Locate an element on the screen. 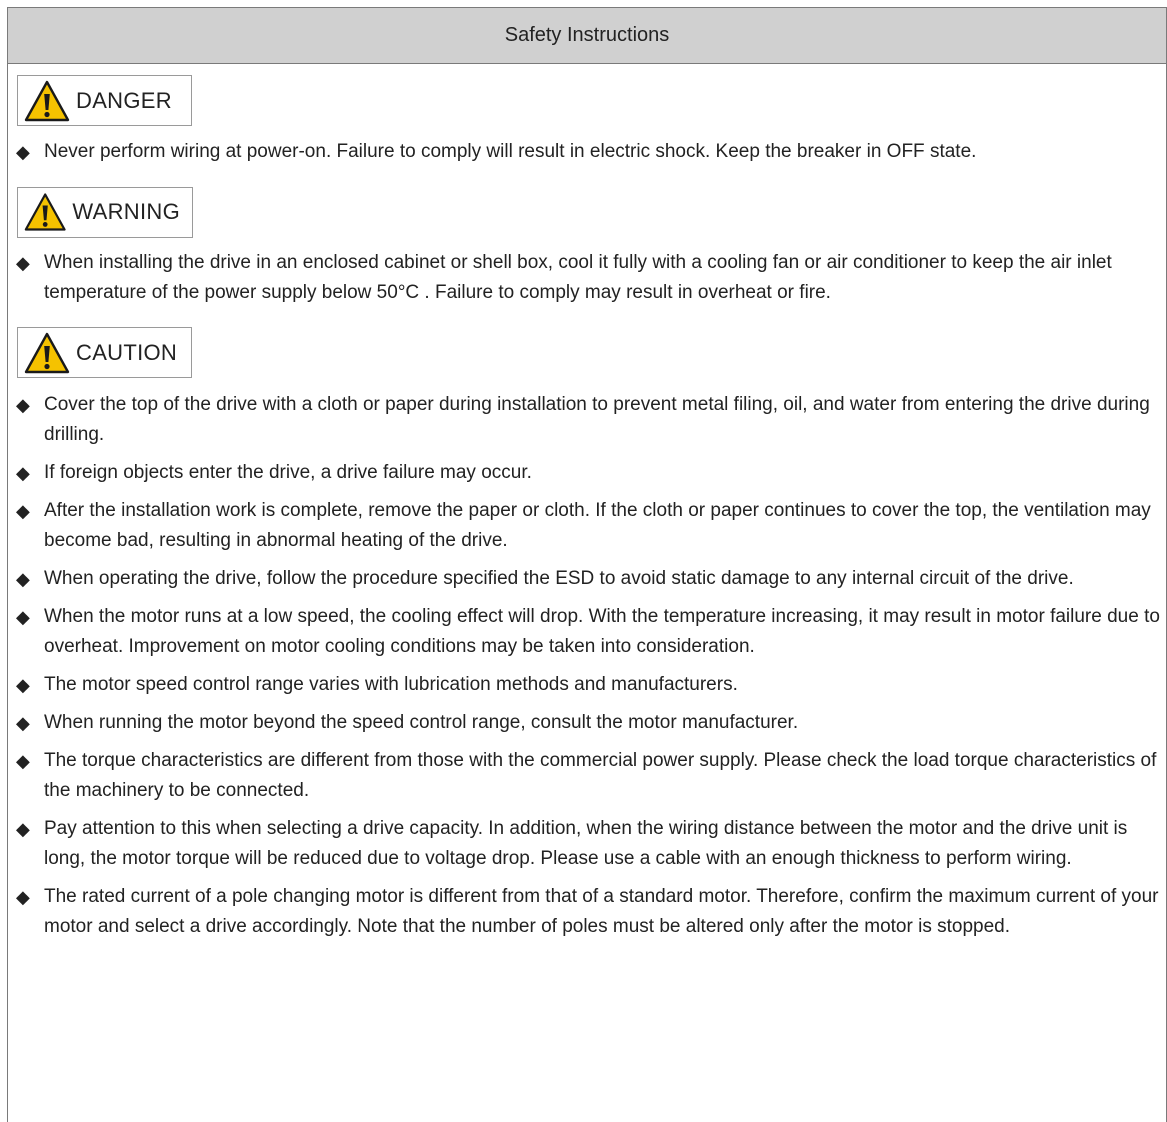 This screenshot has width=1167, height=1122. danger-label: DANGER is located at coordinates (104, 100).